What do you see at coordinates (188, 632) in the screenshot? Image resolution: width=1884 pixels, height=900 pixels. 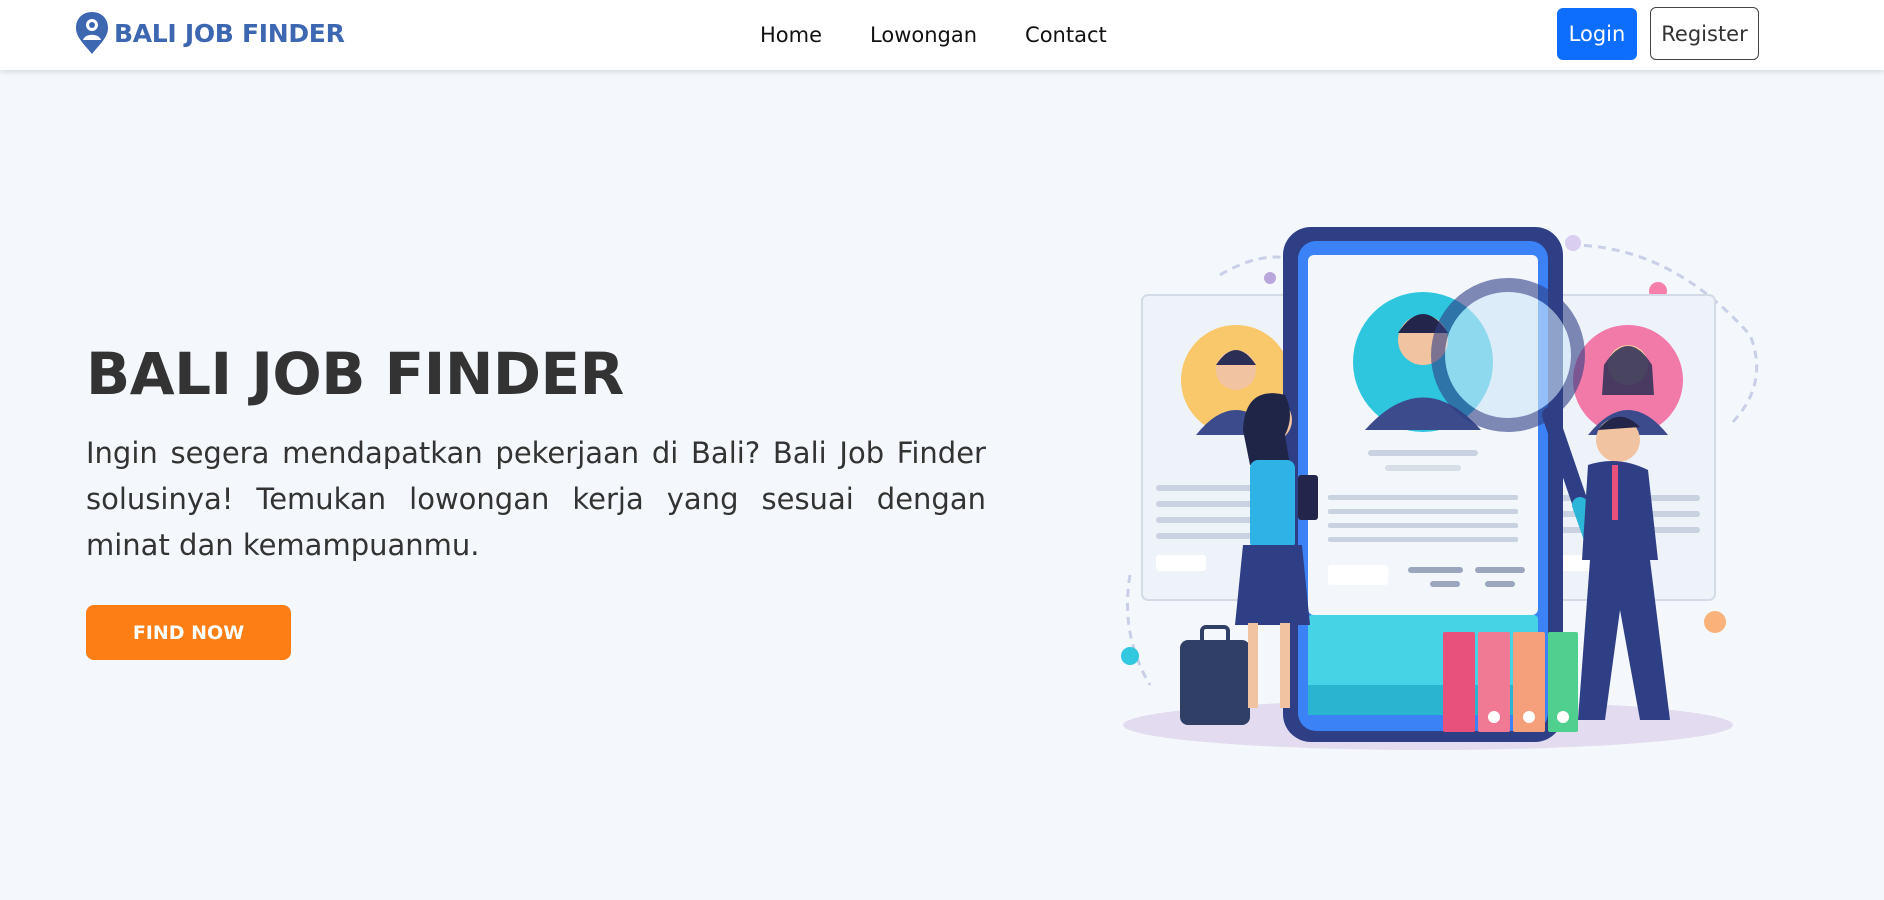 I see `find-now-button: FIND NOW` at bounding box center [188, 632].